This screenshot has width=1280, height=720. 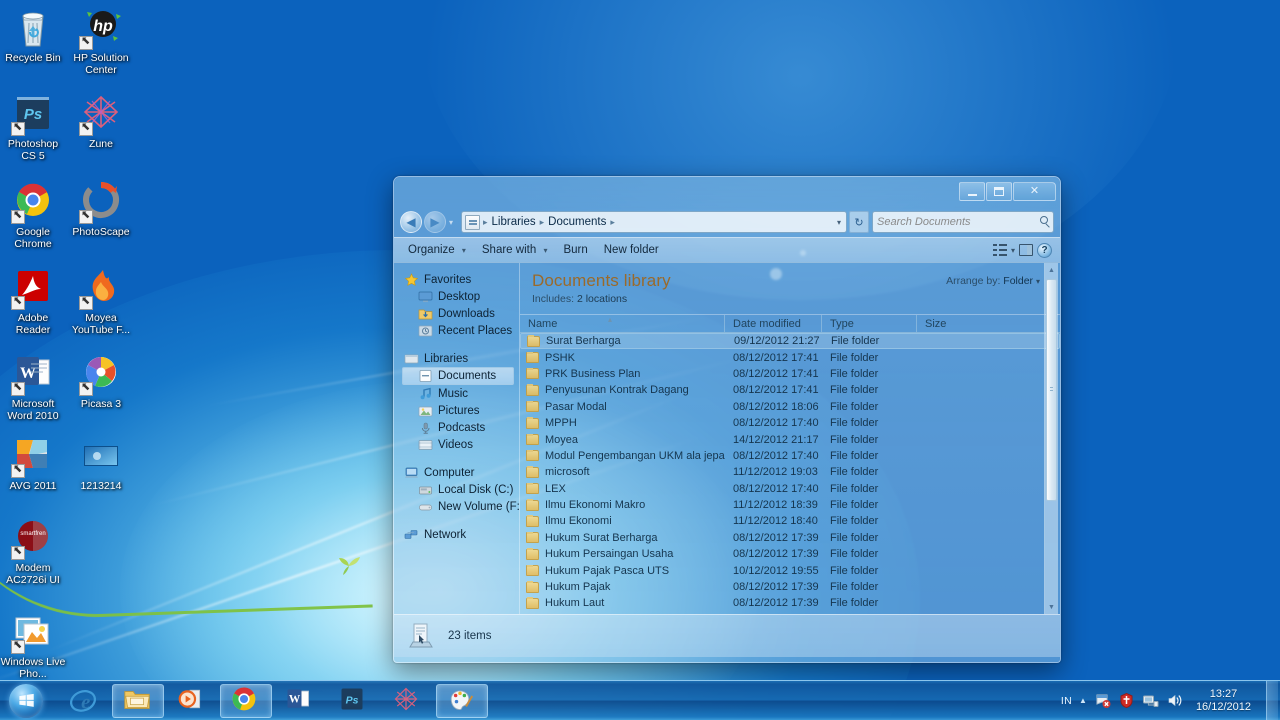 What do you see at coordinates (101, 381) in the screenshot?
I see `desktop-icon-picasa: Picasa 3` at bounding box center [101, 381].